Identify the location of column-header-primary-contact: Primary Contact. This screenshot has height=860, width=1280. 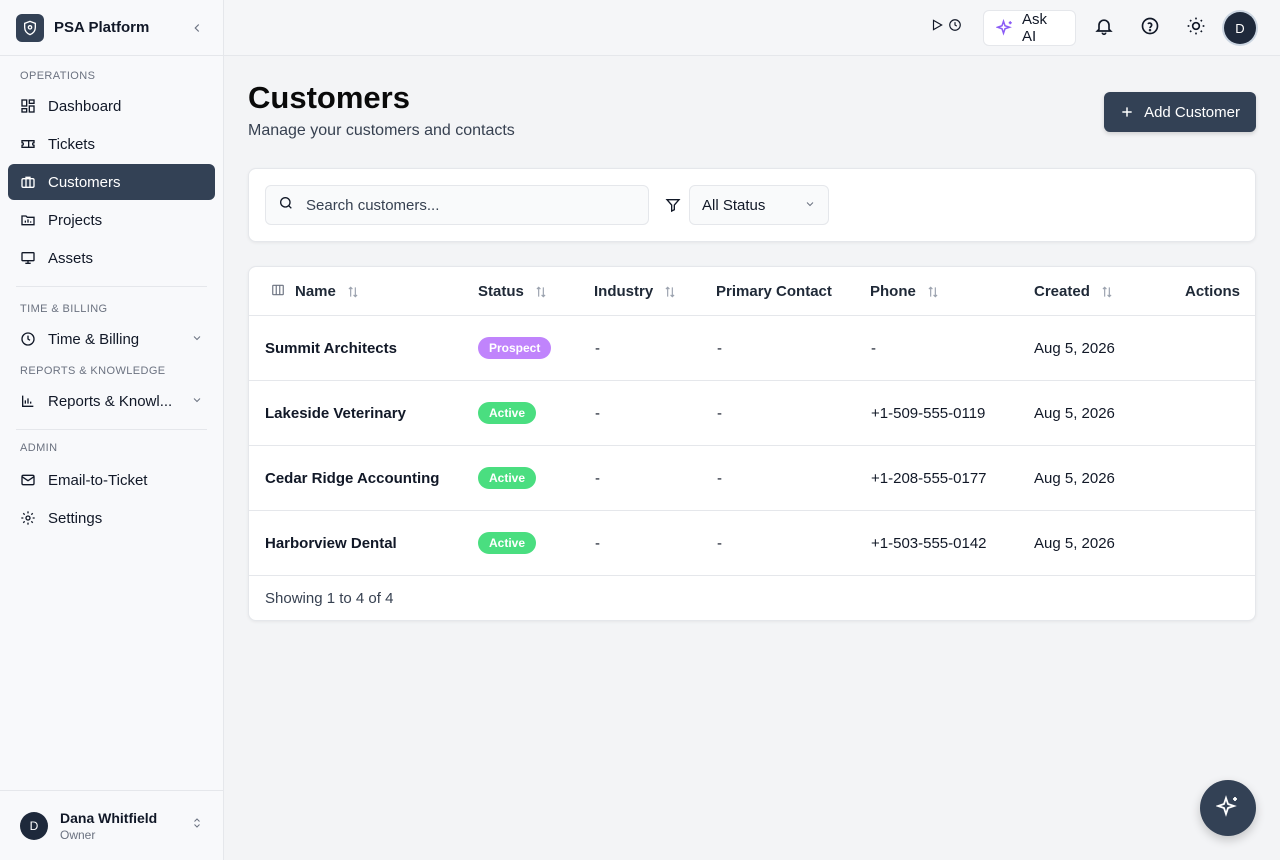
(774, 291).